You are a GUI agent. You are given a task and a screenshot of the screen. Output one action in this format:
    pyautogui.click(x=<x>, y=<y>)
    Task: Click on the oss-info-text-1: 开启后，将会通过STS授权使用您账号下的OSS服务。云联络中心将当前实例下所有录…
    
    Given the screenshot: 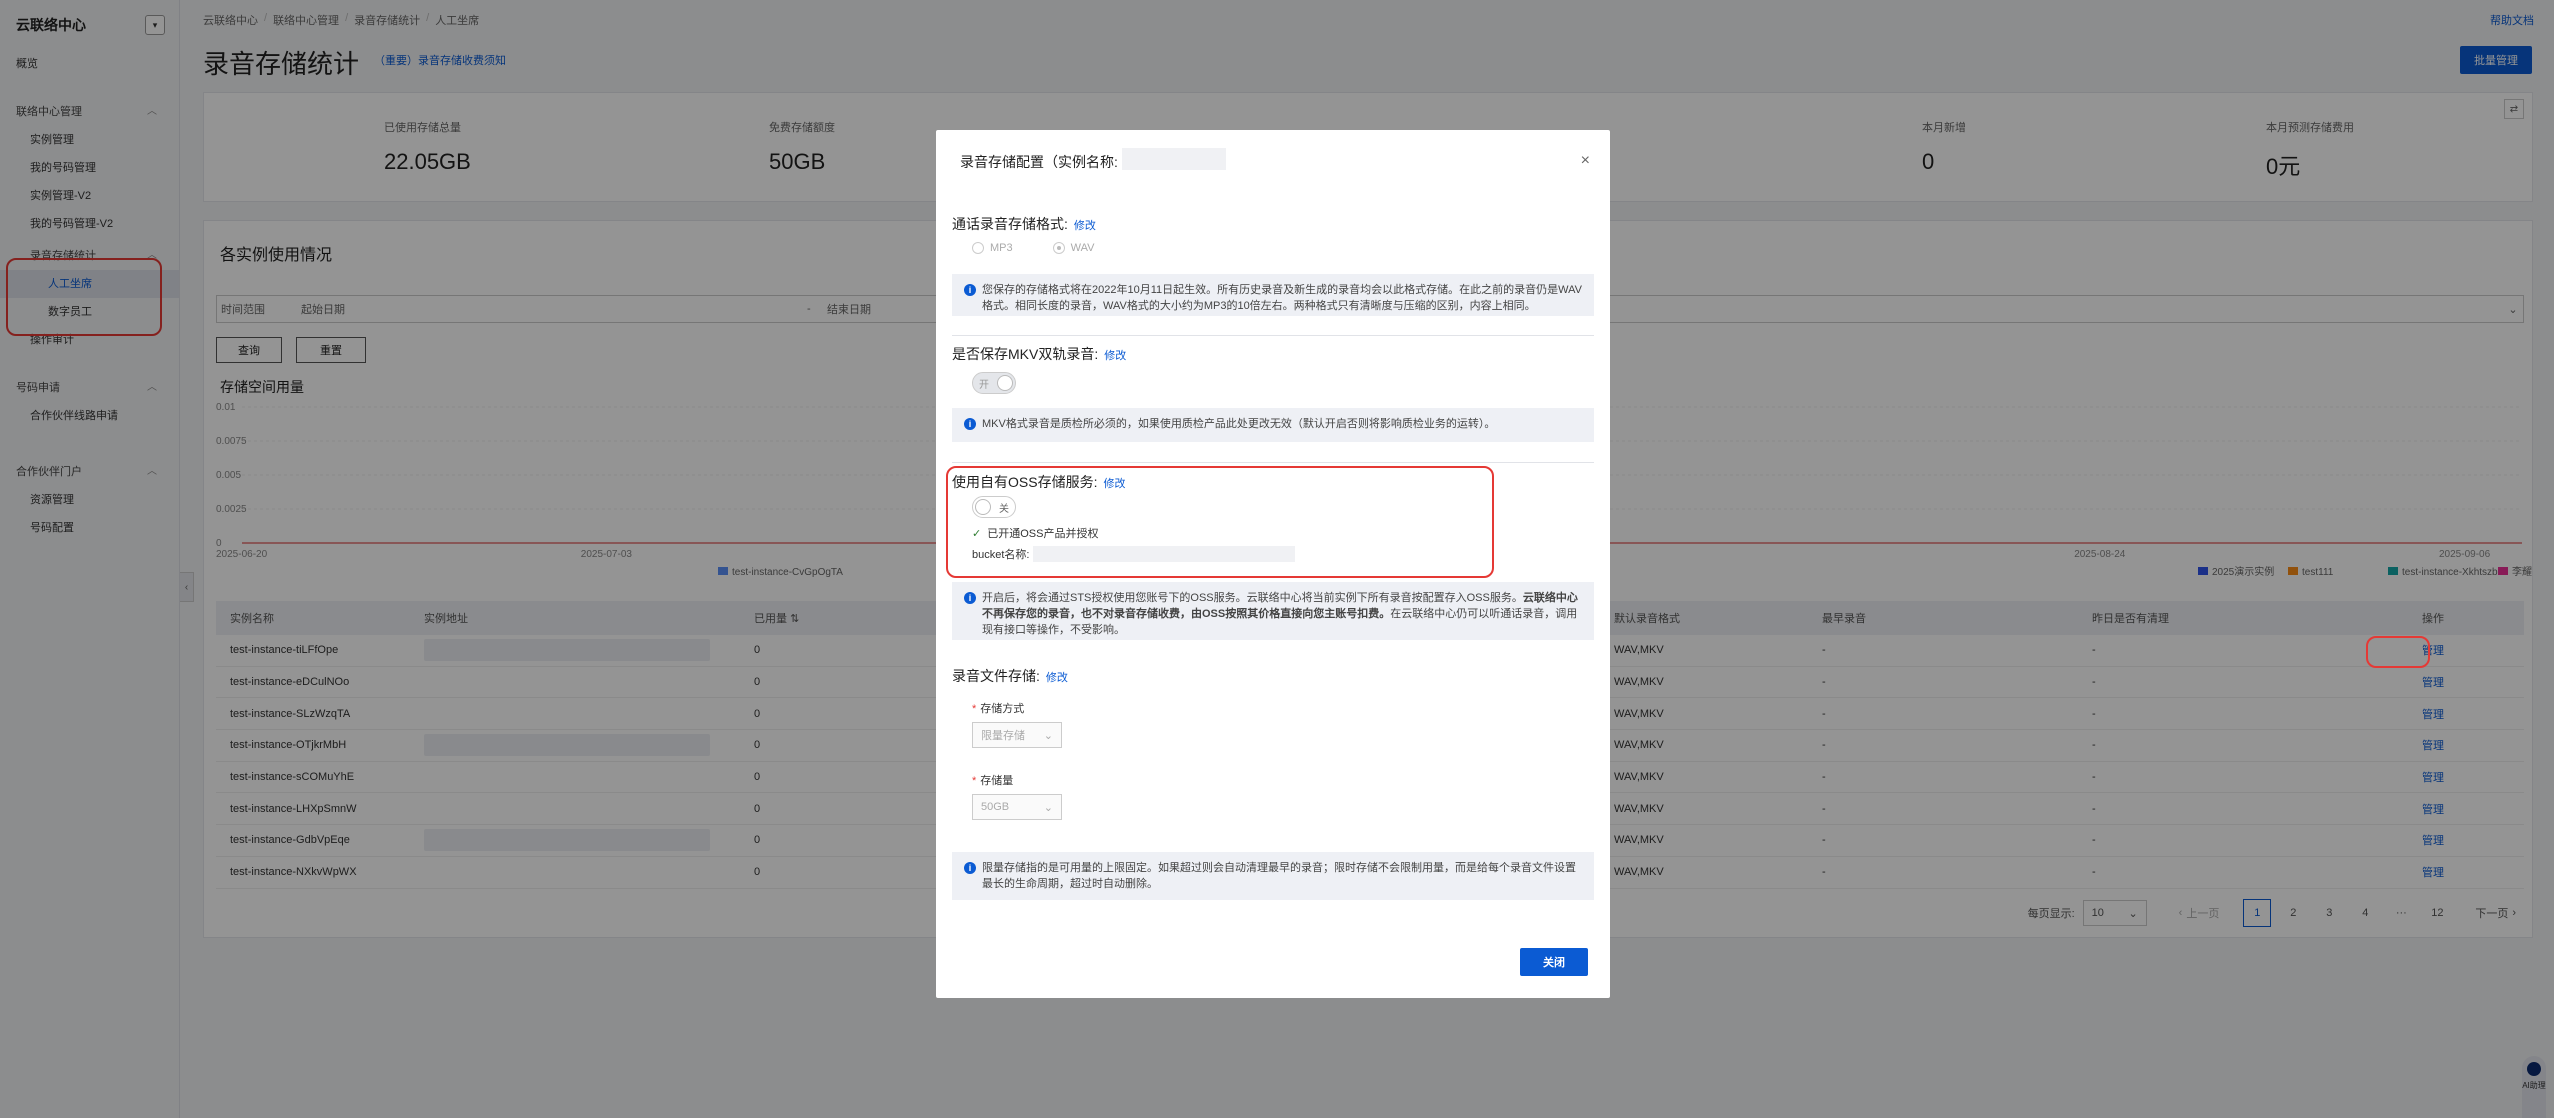 What is the action you would take?
    pyautogui.click(x=1252, y=598)
    